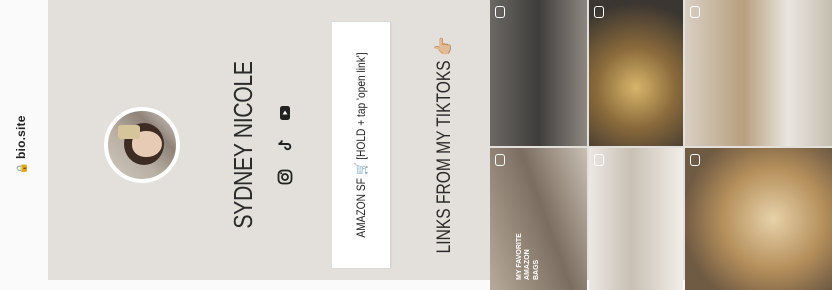 Image resolution: width=832 pixels, height=290 pixels. I want to click on tile-caption: MY FAVORITE AMAZON BAGS, so click(528, 256).